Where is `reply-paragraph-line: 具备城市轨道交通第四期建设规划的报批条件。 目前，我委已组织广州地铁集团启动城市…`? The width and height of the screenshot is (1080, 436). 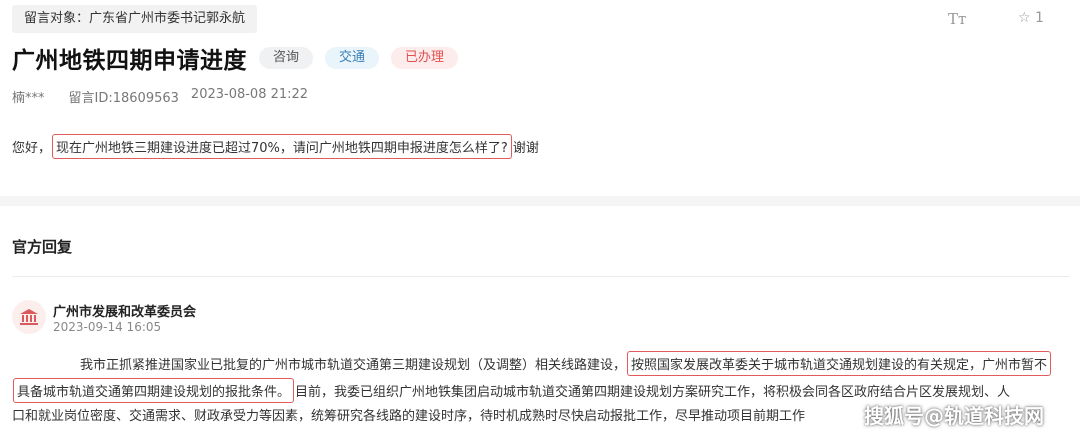
reply-paragraph-line: 具备城市轨道交通第四期建设规划的报批条件。 目前，我委已组织广州地铁集团启动城市… is located at coordinates (511, 390).